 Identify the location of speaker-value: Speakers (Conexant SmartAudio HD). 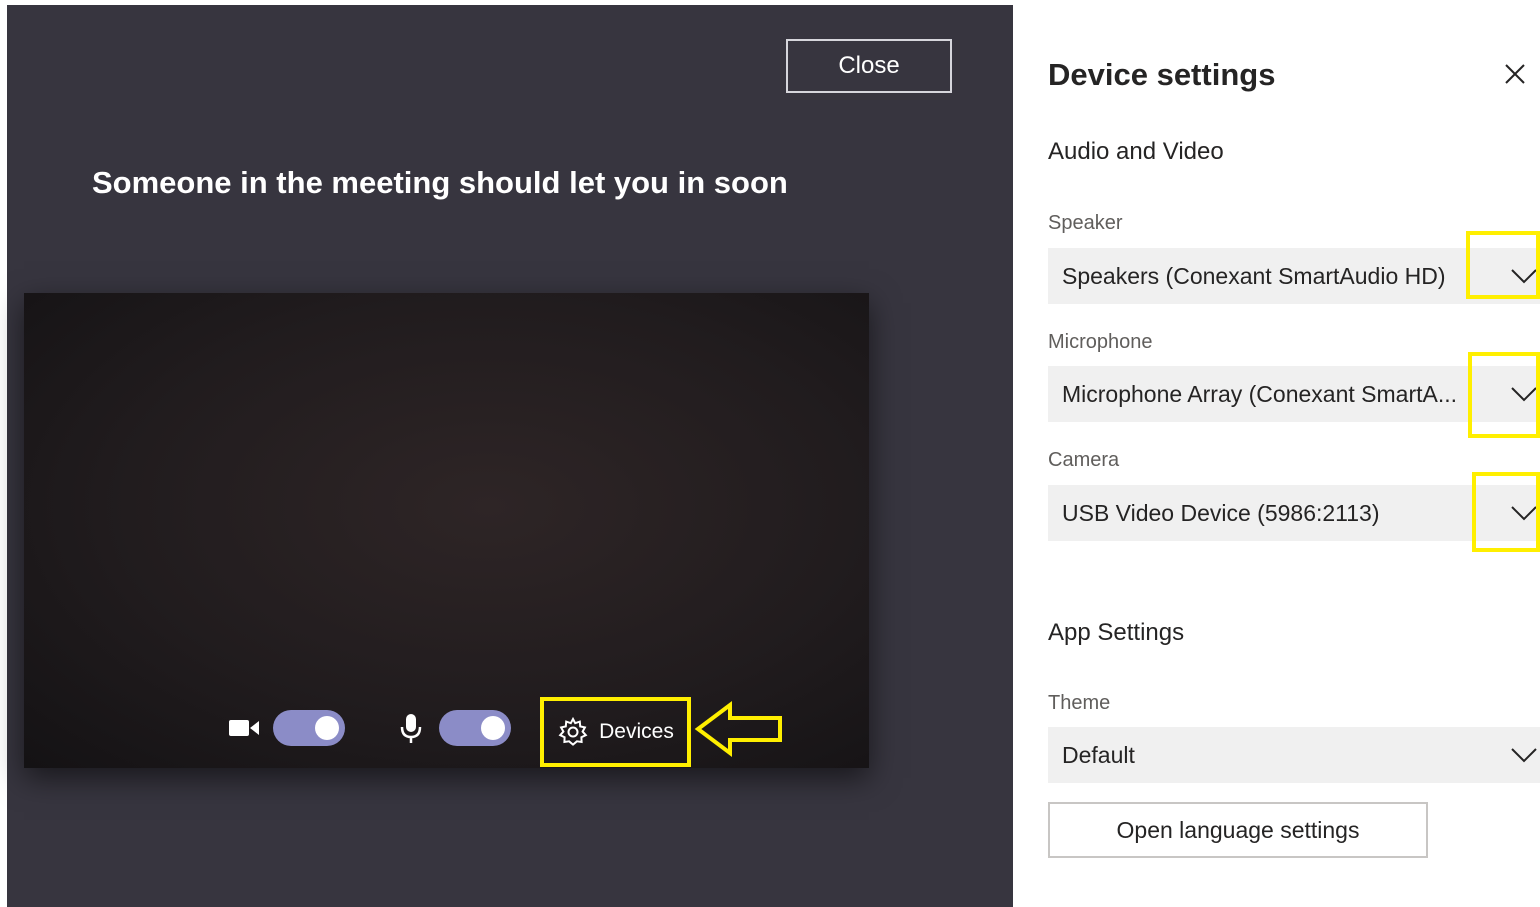
(1254, 276).